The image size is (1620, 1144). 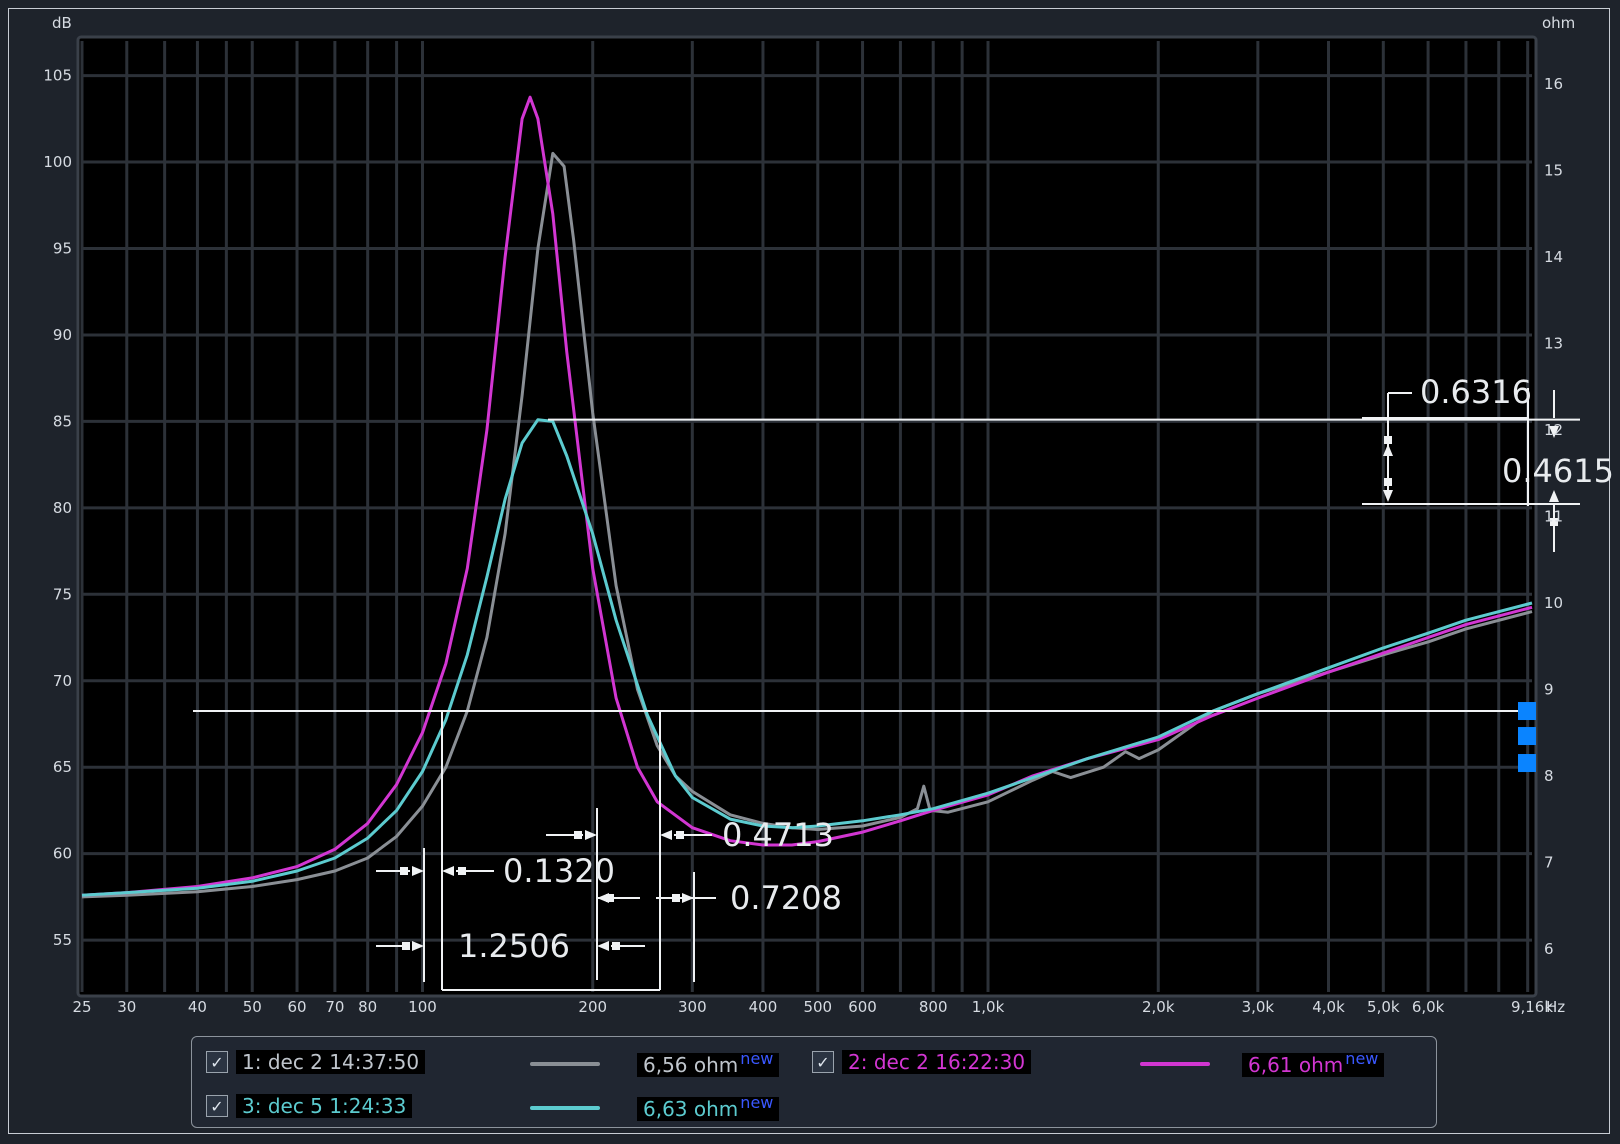 I want to click on new-badge-2: new, so click(x=1362, y=1058).